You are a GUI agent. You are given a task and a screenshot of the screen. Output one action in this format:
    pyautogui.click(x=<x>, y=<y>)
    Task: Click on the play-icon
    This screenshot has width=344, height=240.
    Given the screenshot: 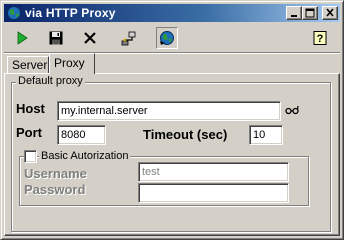 What is the action you would take?
    pyautogui.click(x=22, y=38)
    